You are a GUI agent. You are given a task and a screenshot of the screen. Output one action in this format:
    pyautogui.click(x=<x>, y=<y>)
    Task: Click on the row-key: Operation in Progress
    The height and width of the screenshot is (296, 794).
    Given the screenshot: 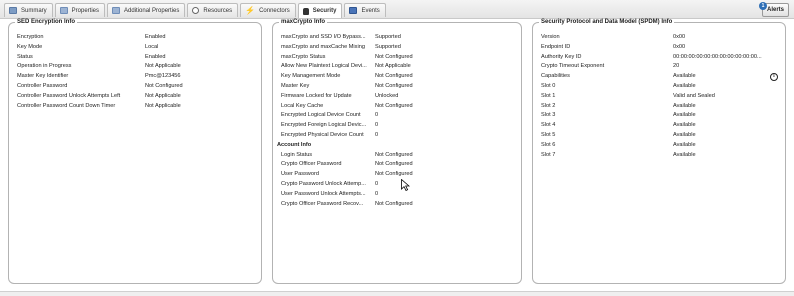 What is the action you would take?
    pyautogui.click(x=44, y=66)
    